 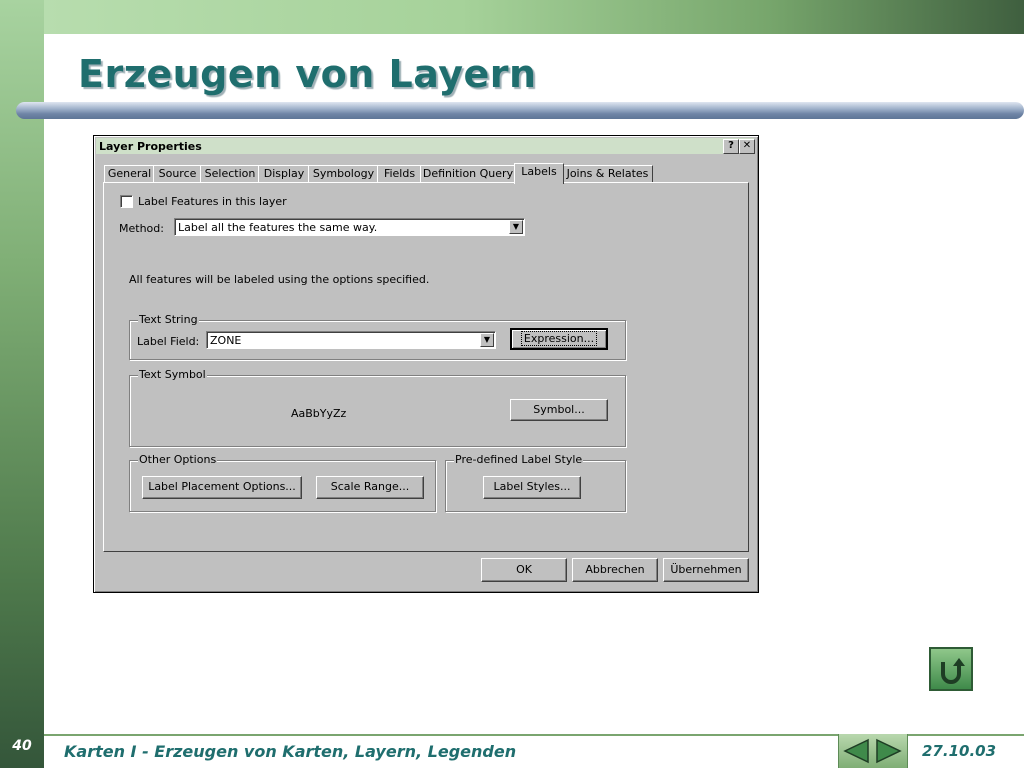 I want to click on close-button: ✕, so click(x=747, y=146).